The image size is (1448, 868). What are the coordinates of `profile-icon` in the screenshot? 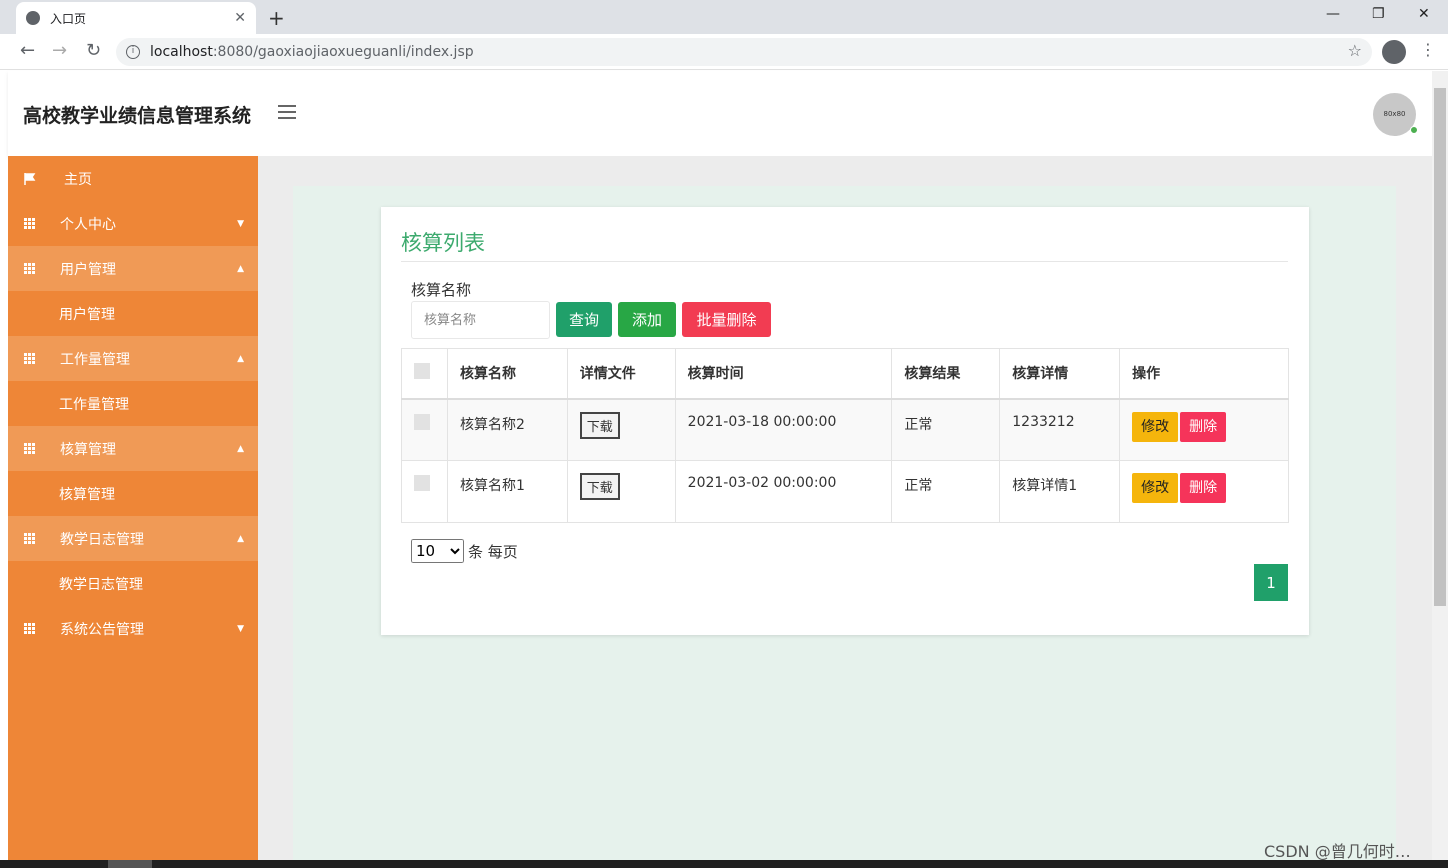 It's located at (1394, 52).